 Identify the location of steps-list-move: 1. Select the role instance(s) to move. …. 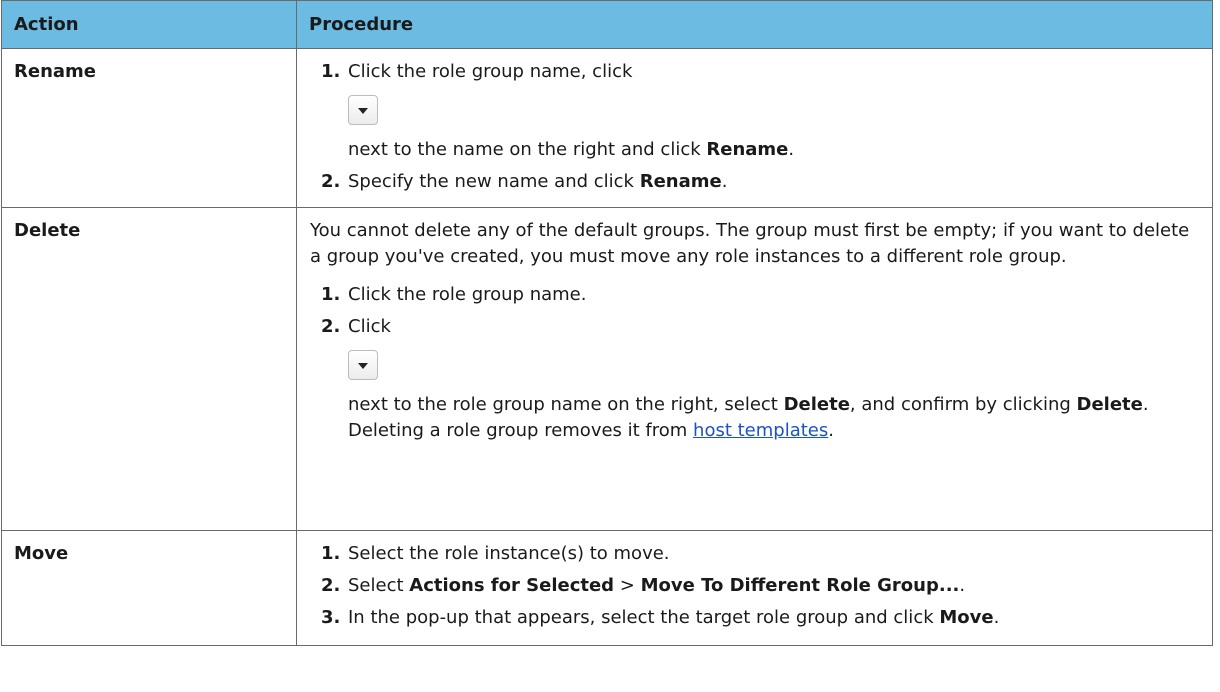
(755, 586).